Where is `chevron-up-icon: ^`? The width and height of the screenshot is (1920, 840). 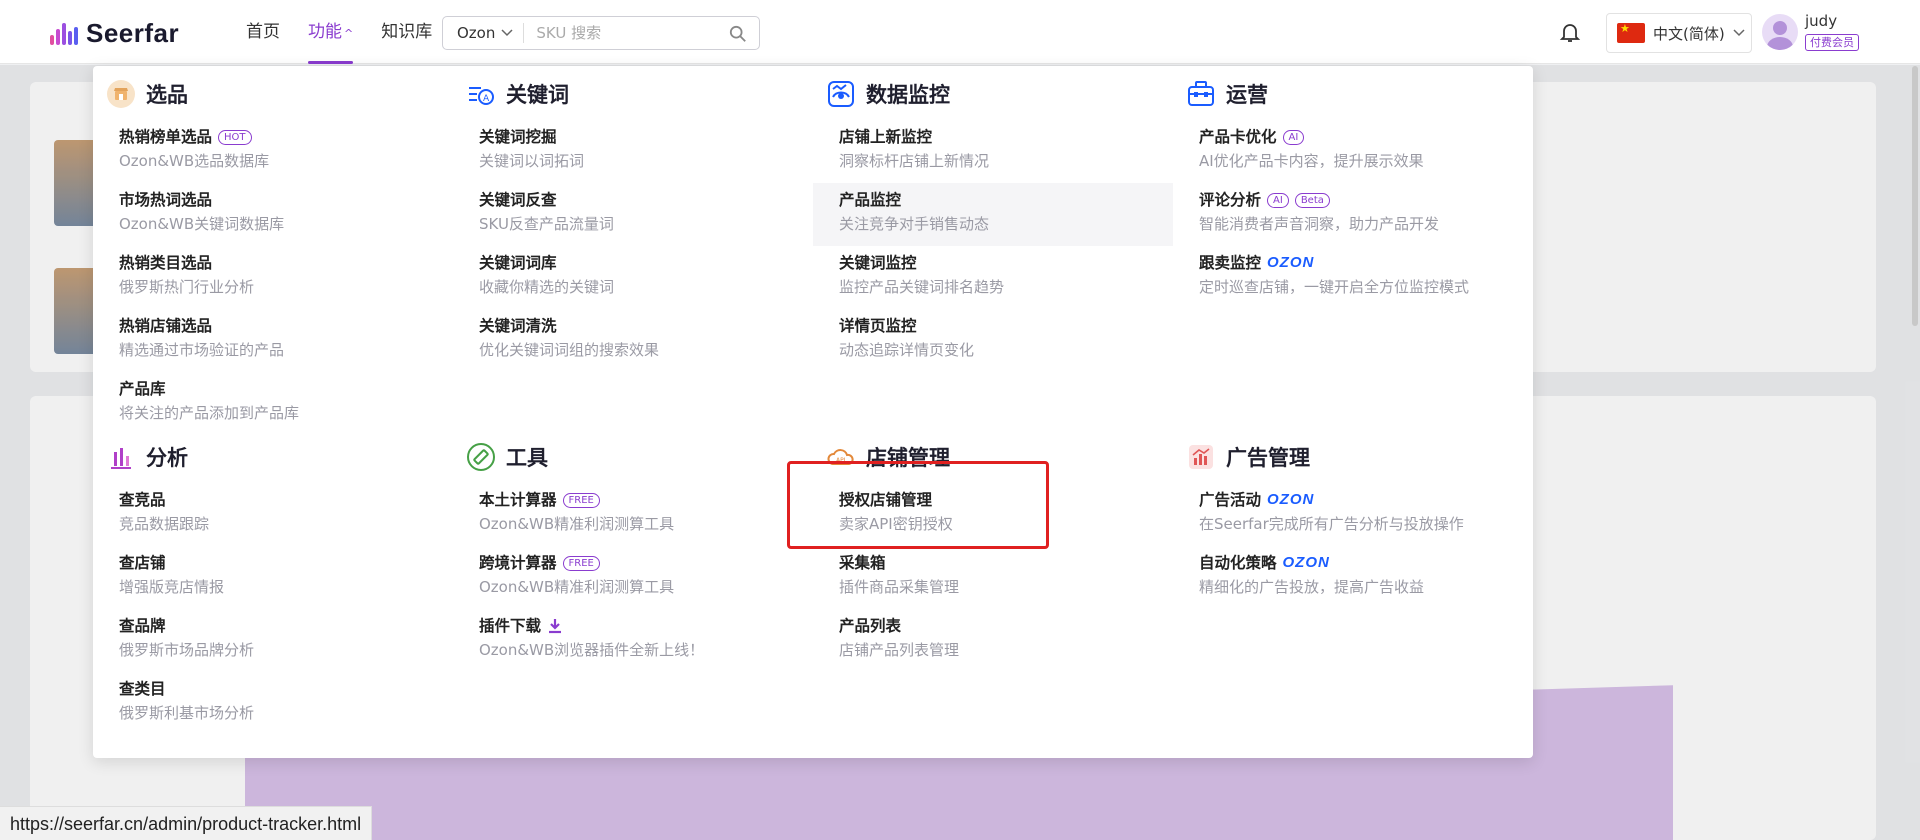 chevron-up-icon: ^ is located at coordinates (349, 33).